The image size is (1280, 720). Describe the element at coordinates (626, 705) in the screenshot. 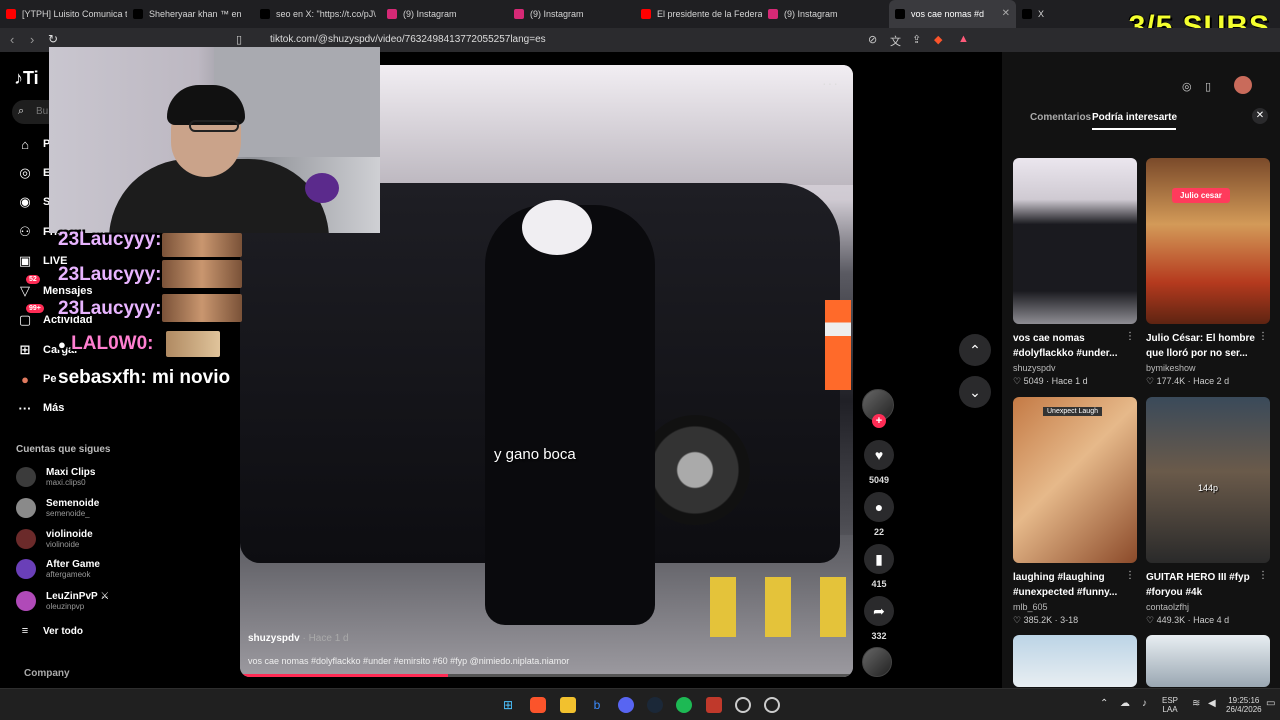

I see `discord-icon` at that location.